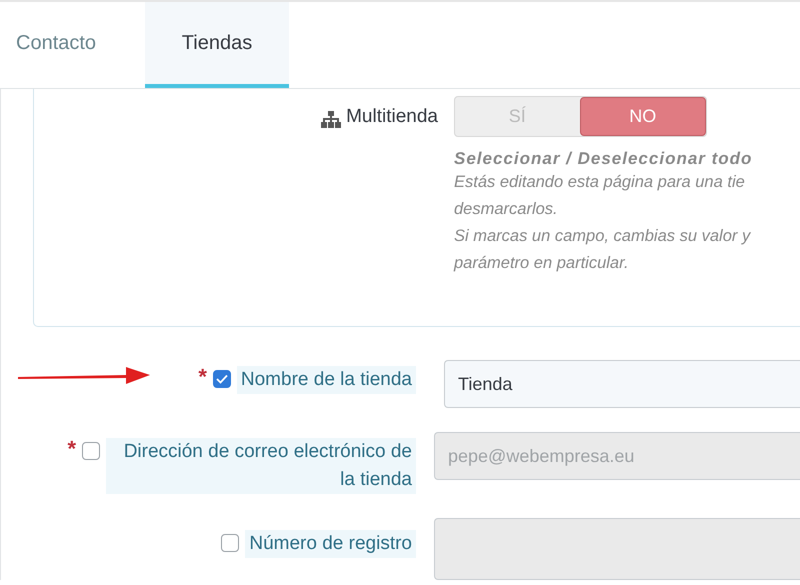 This screenshot has width=800, height=585. What do you see at coordinates (603, 236) in the screenshot?
I see `help-text: Si marcas un campo, cambias su valor y` at bounding box center [603, 236].